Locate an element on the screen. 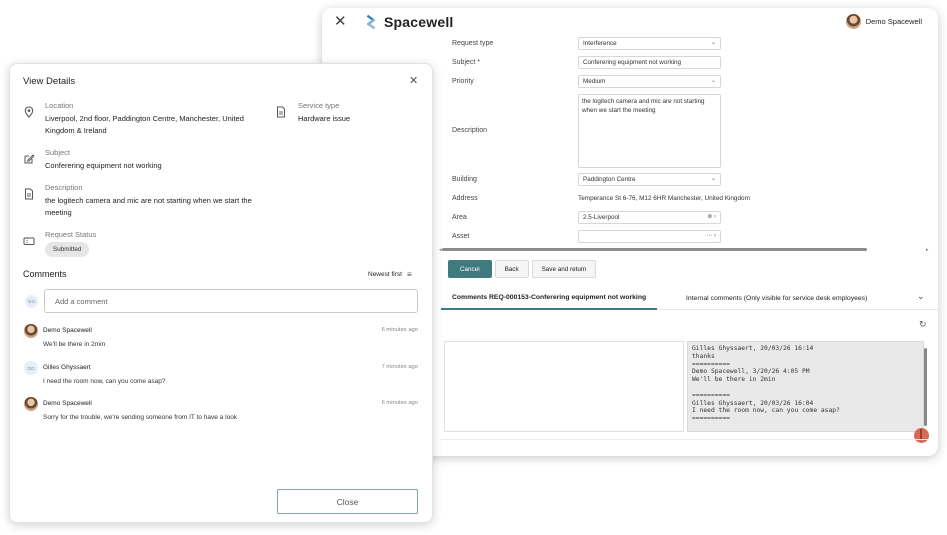 The width and height of the screenshot is (947, 535). location-pin-icon is located at coordinates (29, 112).